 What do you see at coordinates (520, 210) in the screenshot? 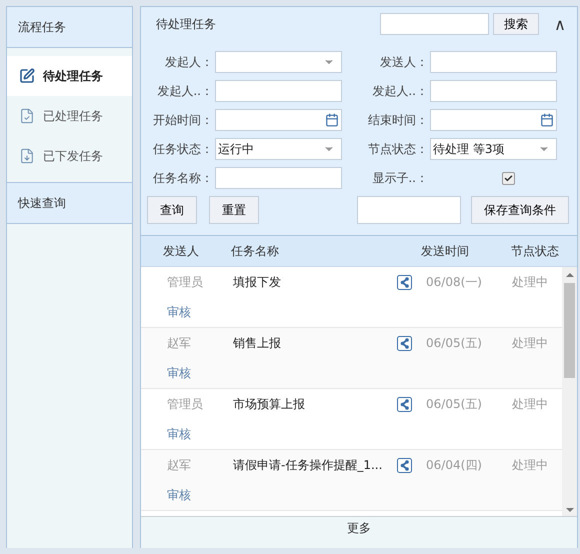
I see `save-query-button: 保存查询条件` at bounding box center [520, 210].